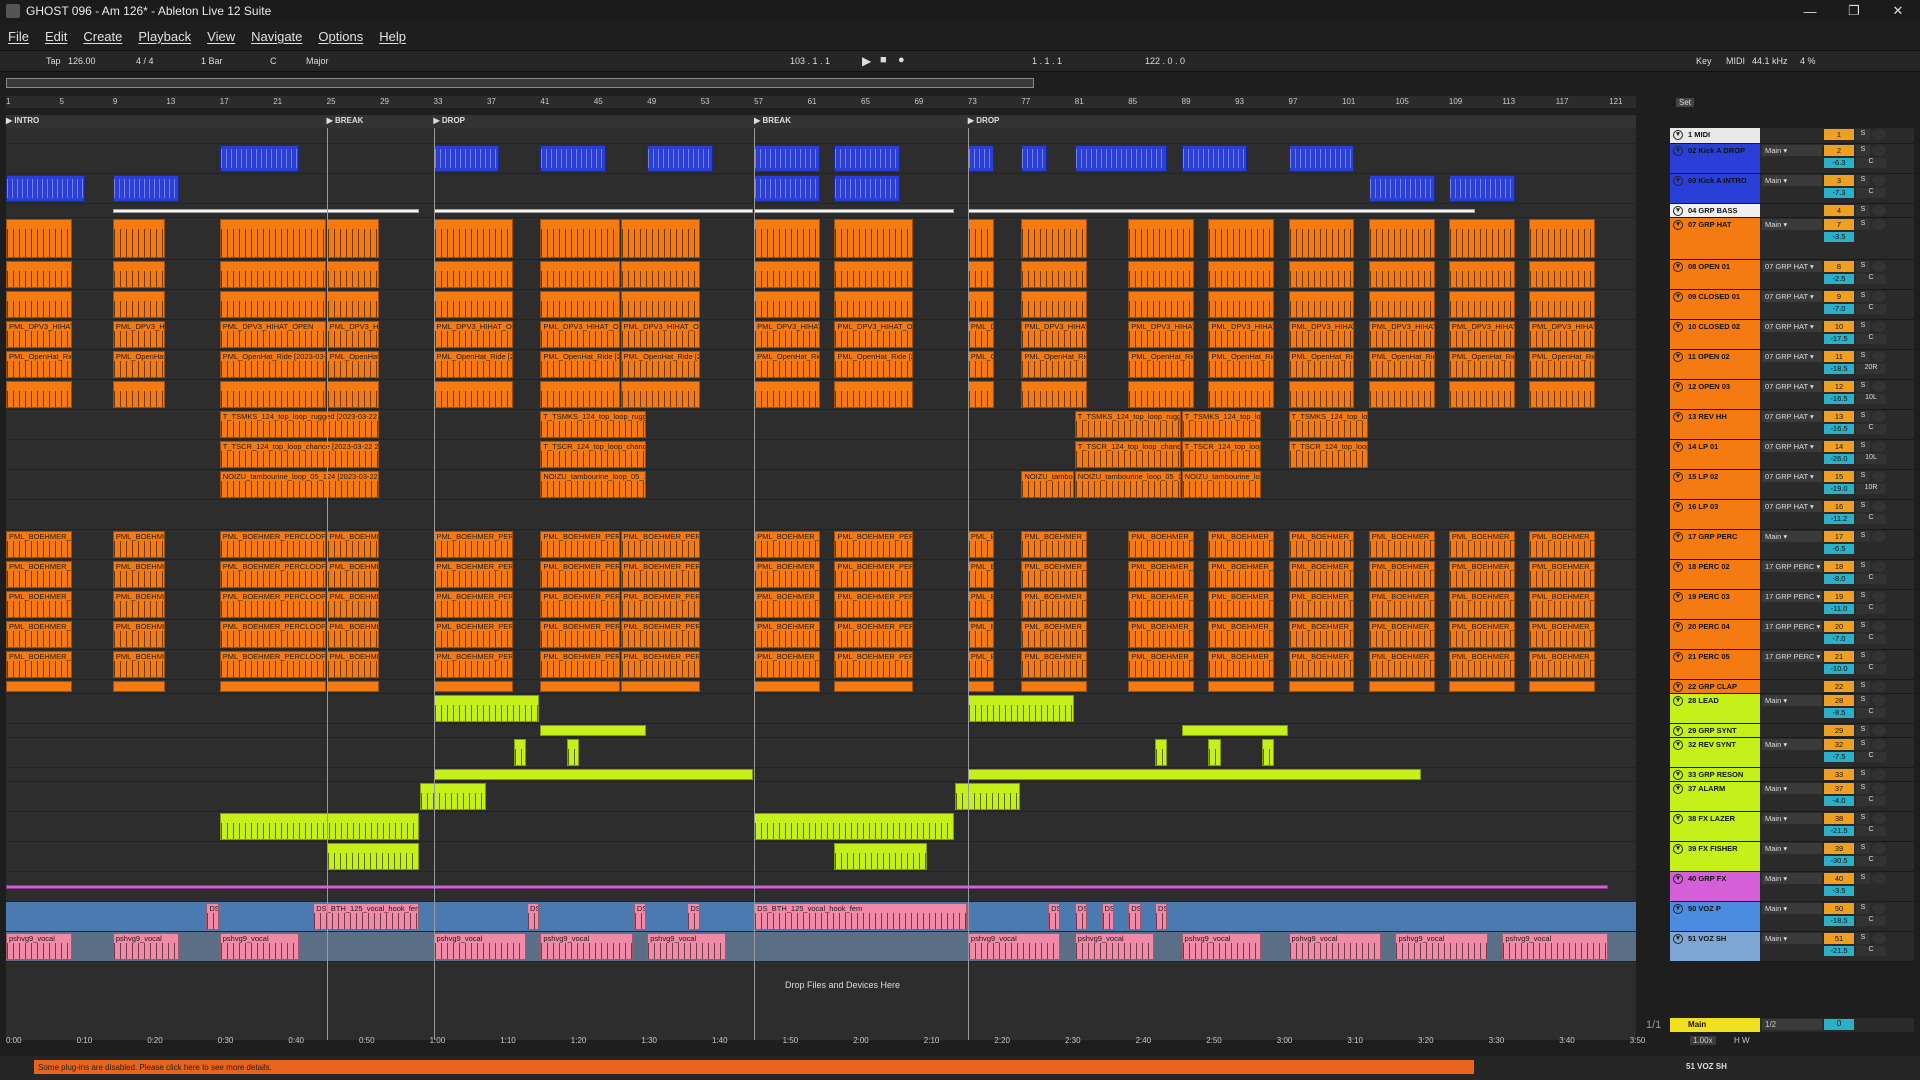 Image resolution: width=1920 pixels, height=1080 pixels. What do you see at coordinates (1871, 831) in the screenshot?
I see `track-pan: C` at bounding box center [1871, 831].